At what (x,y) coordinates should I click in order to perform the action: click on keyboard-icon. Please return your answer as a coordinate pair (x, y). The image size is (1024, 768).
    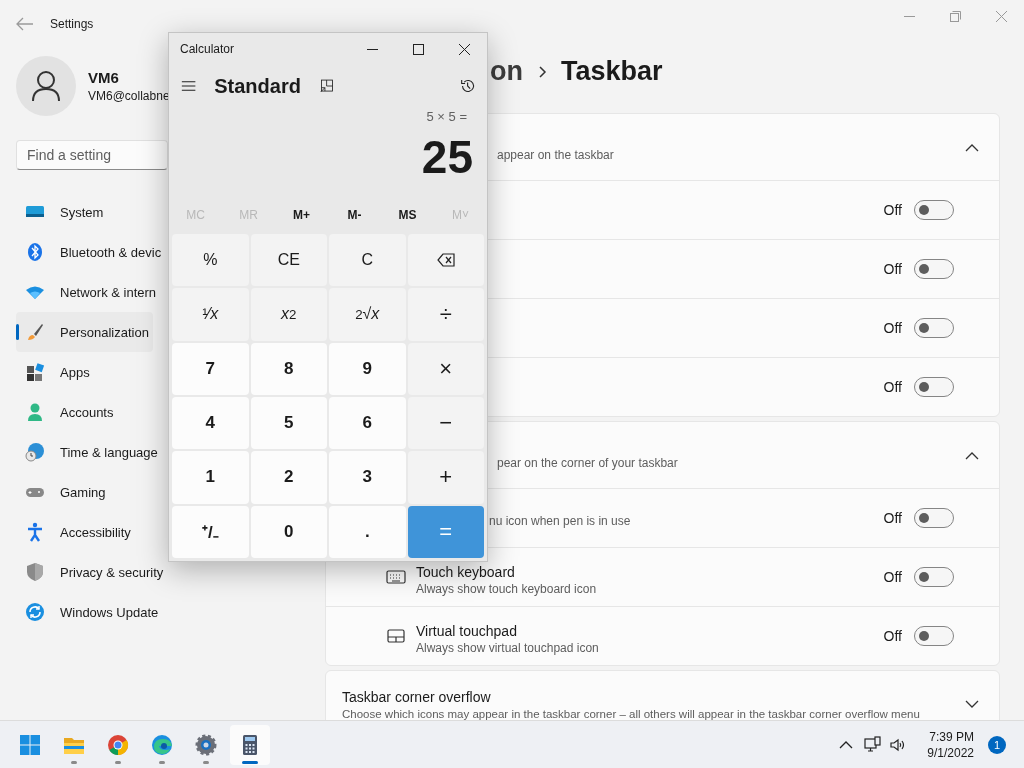
    Looking at the image, I should click on (396, 577).